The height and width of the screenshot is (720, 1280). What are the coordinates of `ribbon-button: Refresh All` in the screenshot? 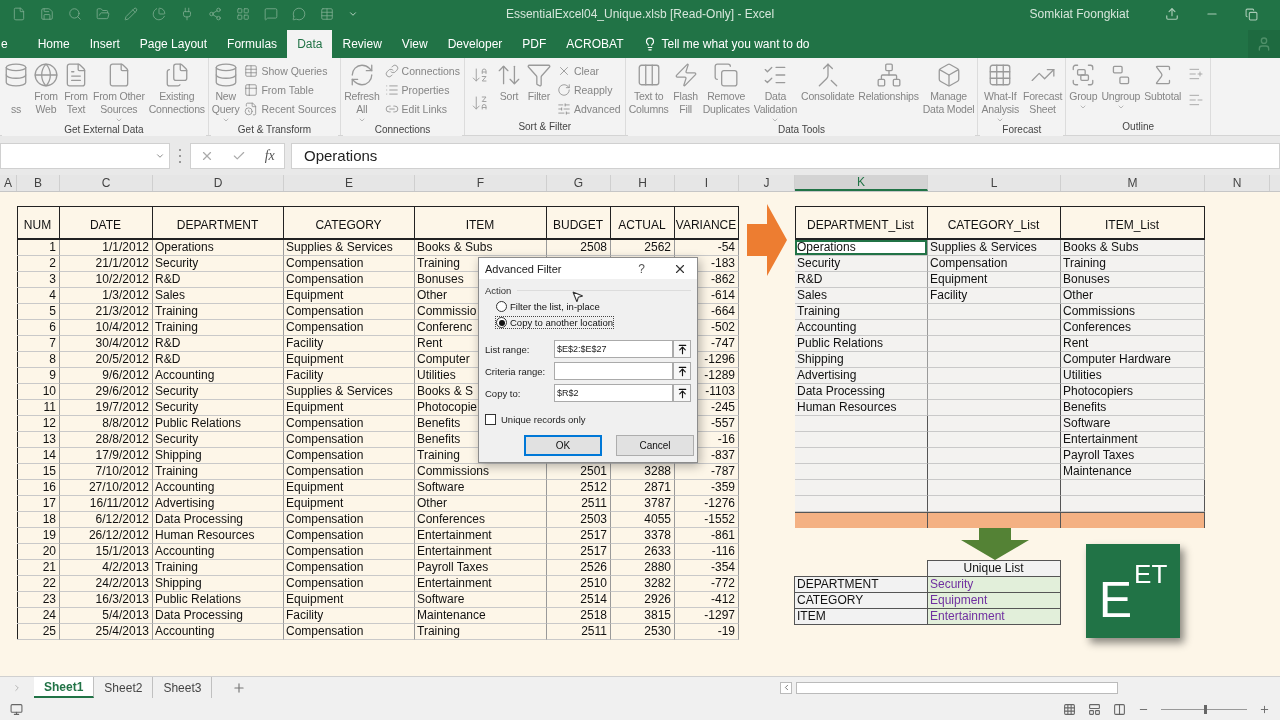 It's located at (362, 93).